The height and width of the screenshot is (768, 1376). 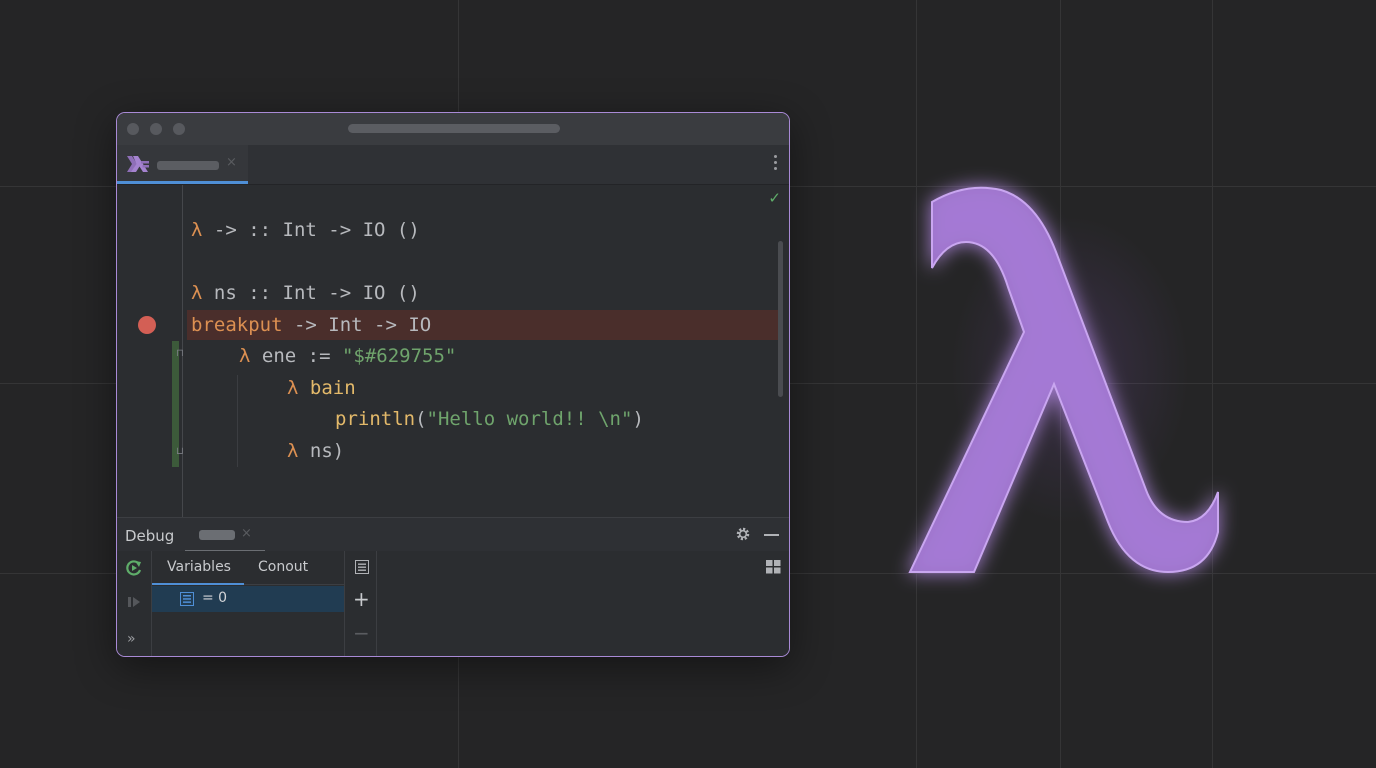 What do you see at coordinates (361, 633) in the screenshot?
I see `remove-watch-button: −` at bounding box center [361, 633].